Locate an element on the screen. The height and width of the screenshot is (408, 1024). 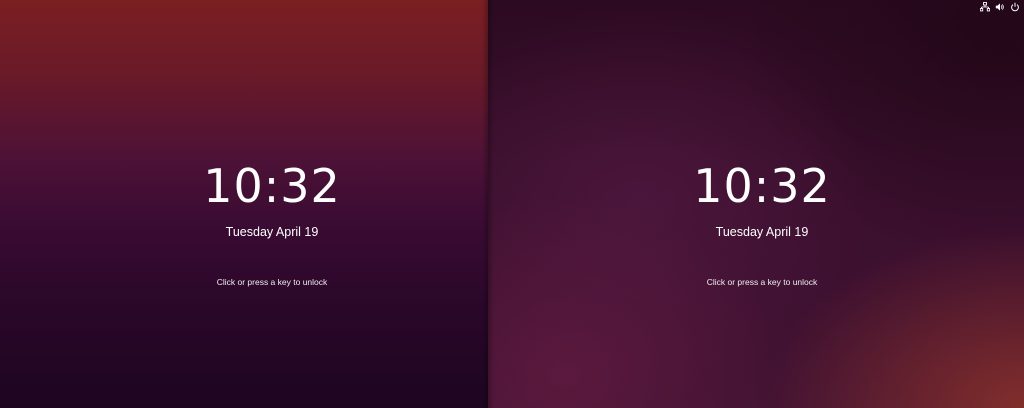
system-tray is located at coordinates (1000, 7).